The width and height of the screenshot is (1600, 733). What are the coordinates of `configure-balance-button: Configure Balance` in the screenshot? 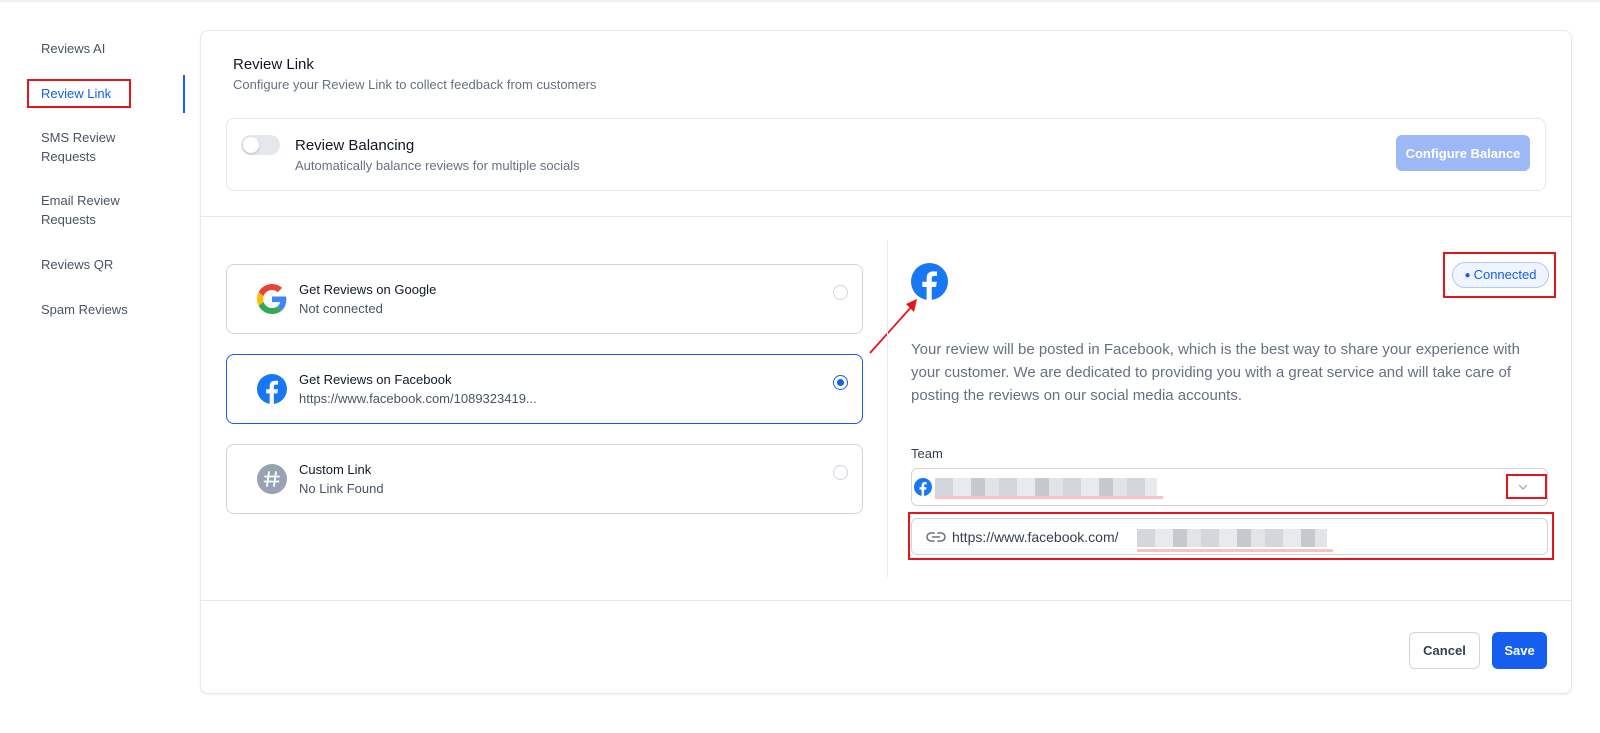 It's located at (1463, 153).